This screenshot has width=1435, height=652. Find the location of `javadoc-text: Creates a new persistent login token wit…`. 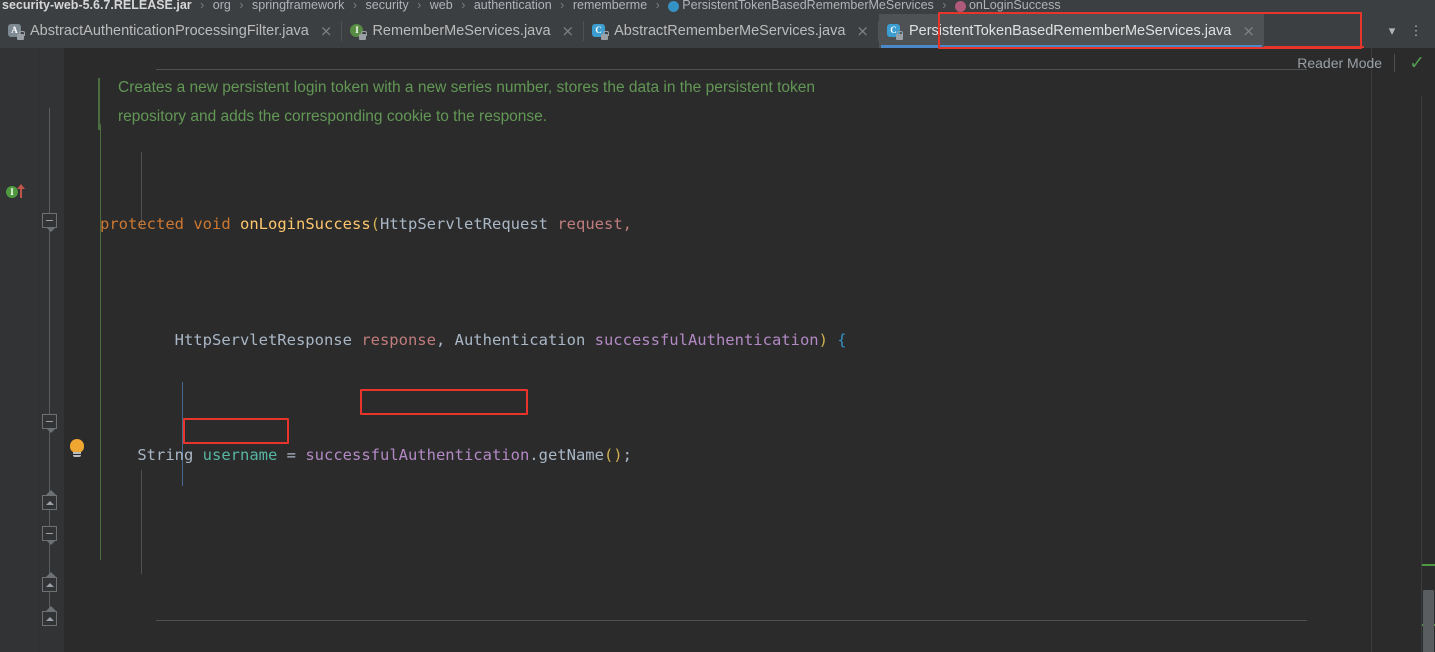

javadoc-text: Creates a new persistent login token wit… is located at coordinates (469, 102).